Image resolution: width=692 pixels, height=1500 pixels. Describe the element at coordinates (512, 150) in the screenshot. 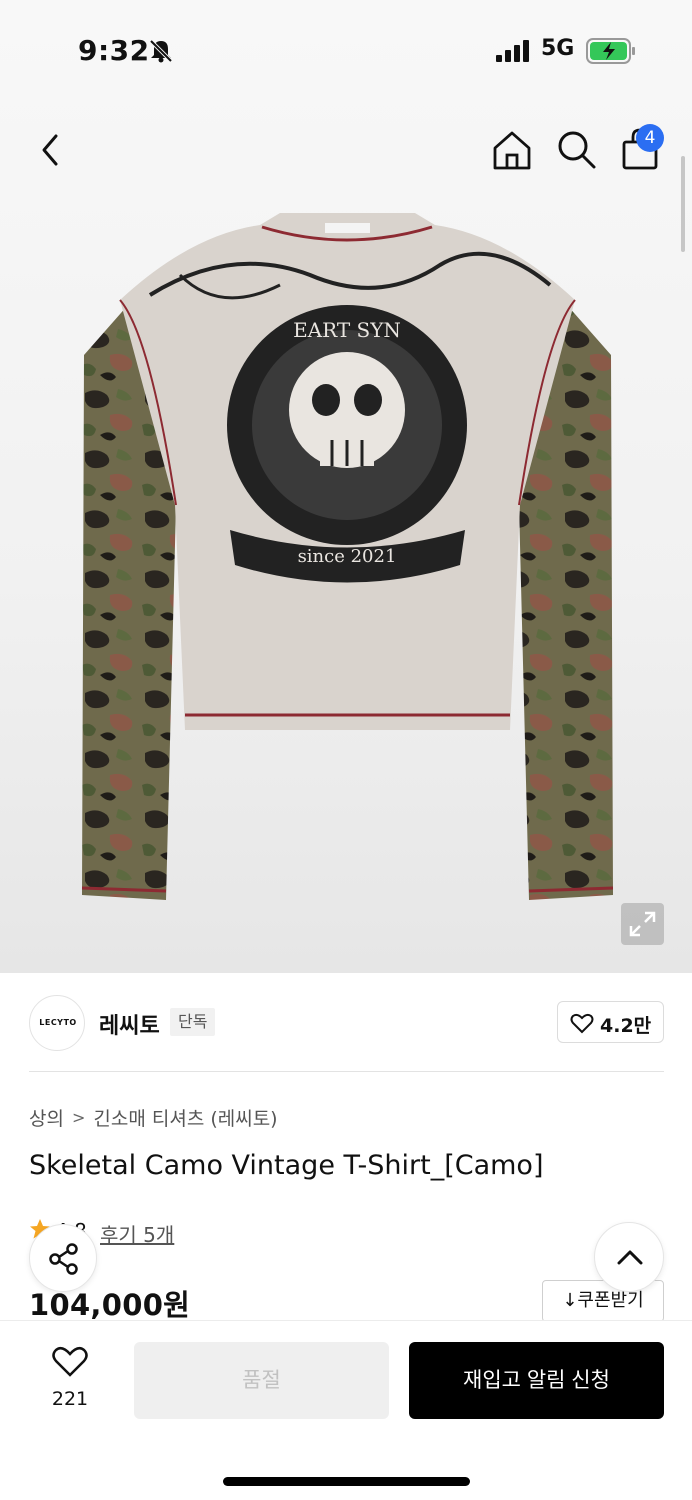

I see `home-icon` at that location.